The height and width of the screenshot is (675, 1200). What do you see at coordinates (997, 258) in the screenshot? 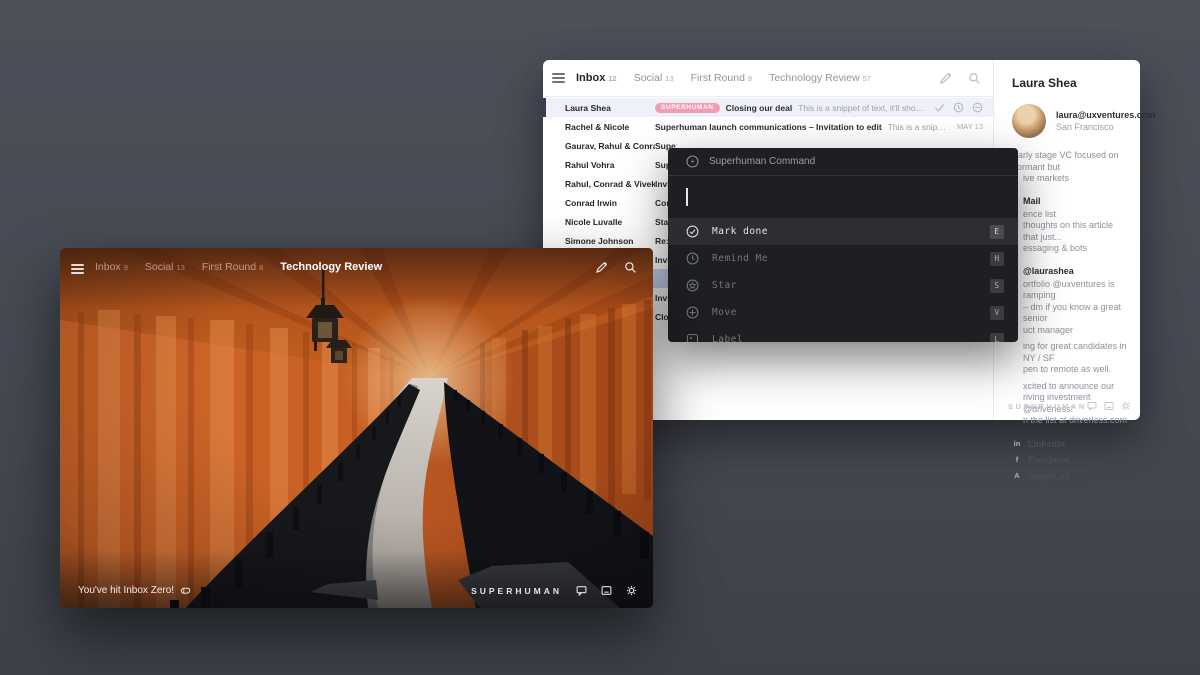
I see `shortcut-key: H` at bounding box center [997, 258].